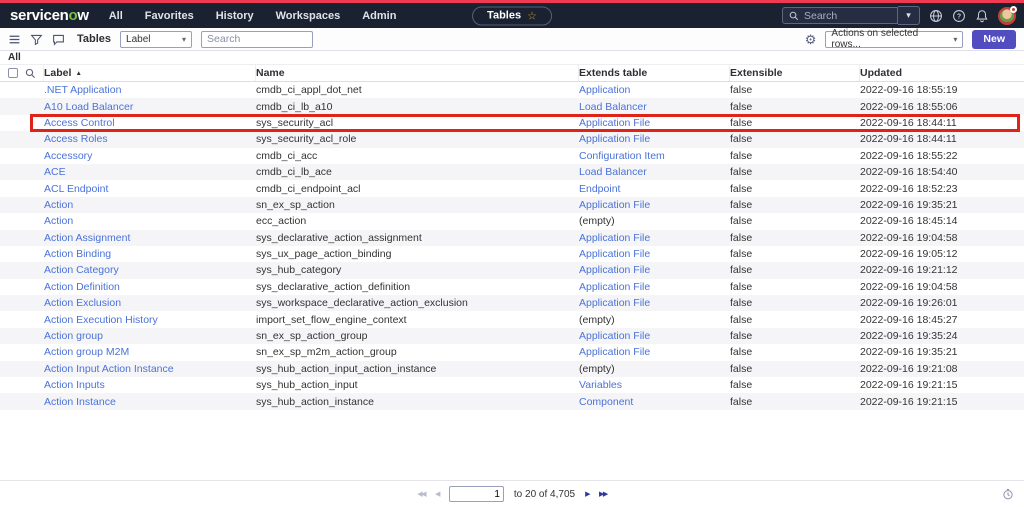 Image resolution: width=1024 pixels, height=507 pixels. I want to click on row-label-link: Action Execution History, so click(150, 320).